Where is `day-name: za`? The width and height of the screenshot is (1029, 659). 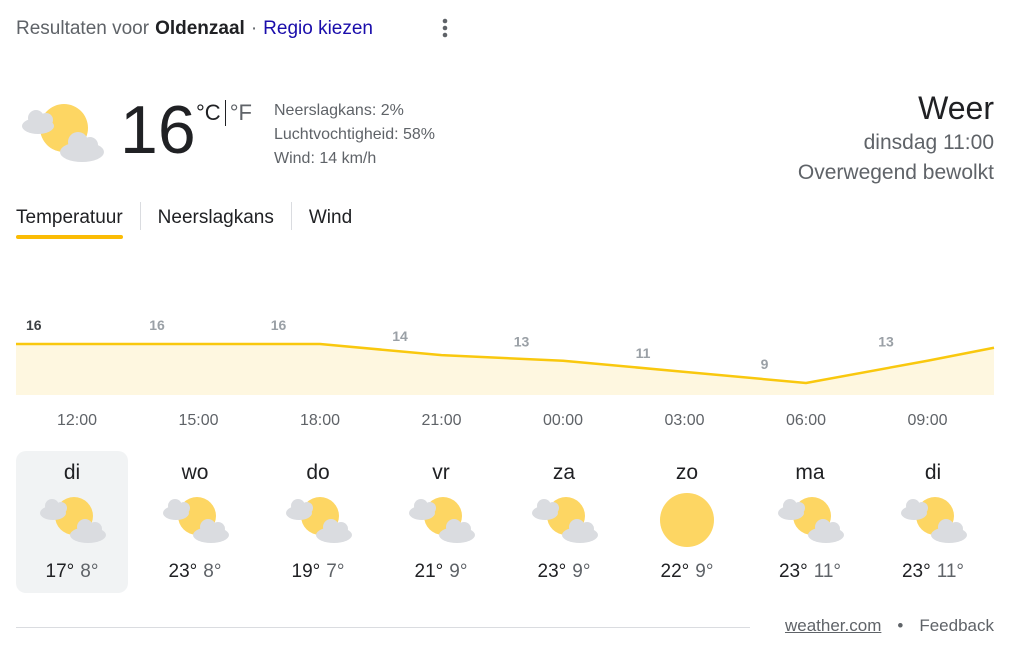 day-name: za is located at coordinates (564, 472).